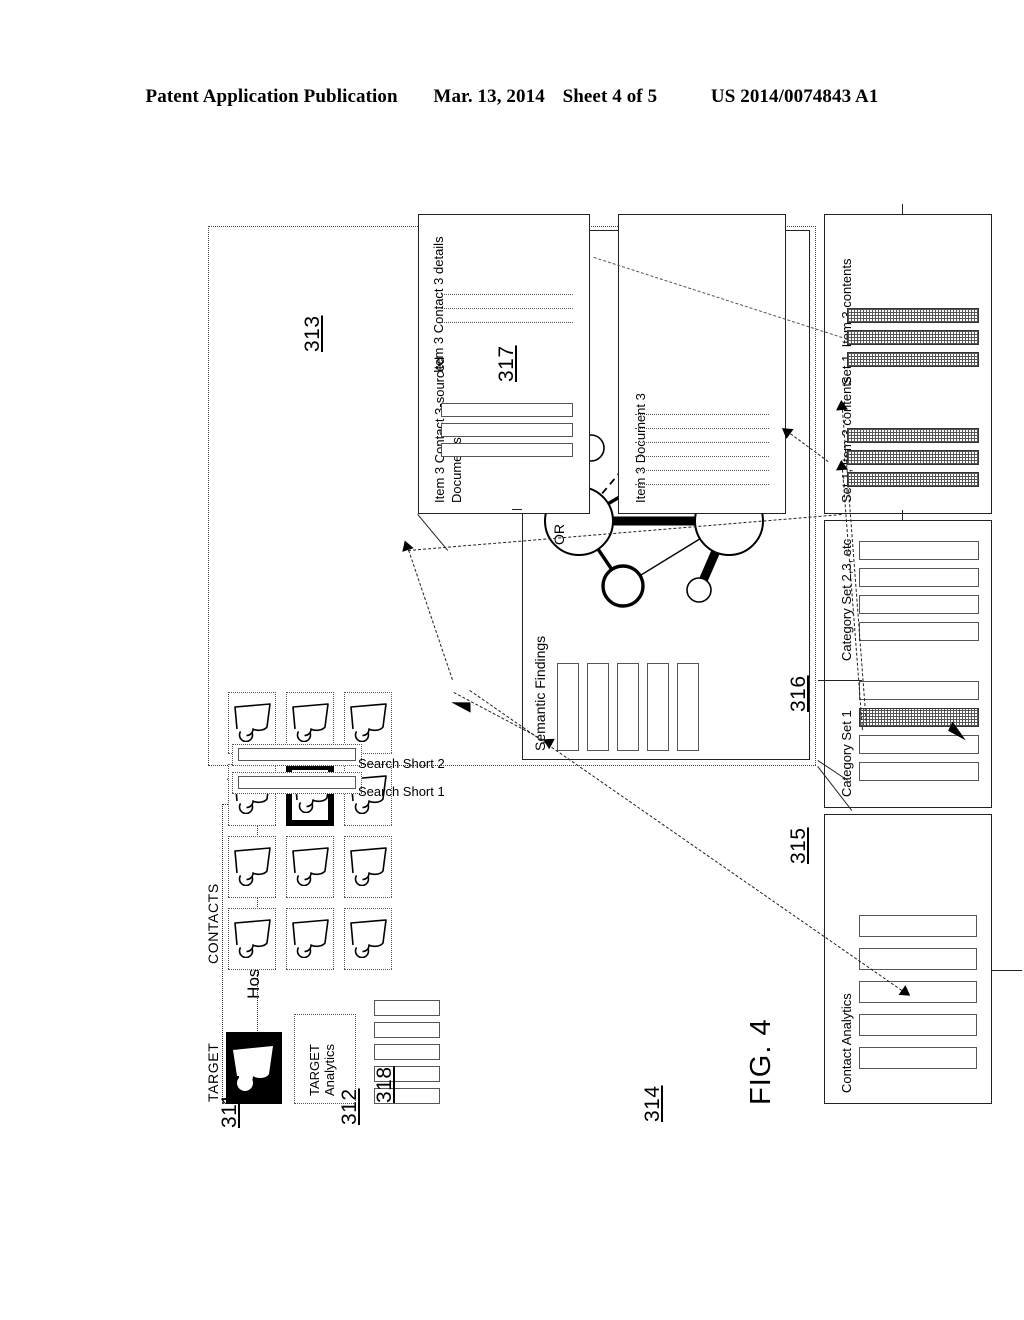  What do you see at coordinates (349, 1106) in the screenshot?
I see `ref-312: 312` at bounding box center [349, 1106].